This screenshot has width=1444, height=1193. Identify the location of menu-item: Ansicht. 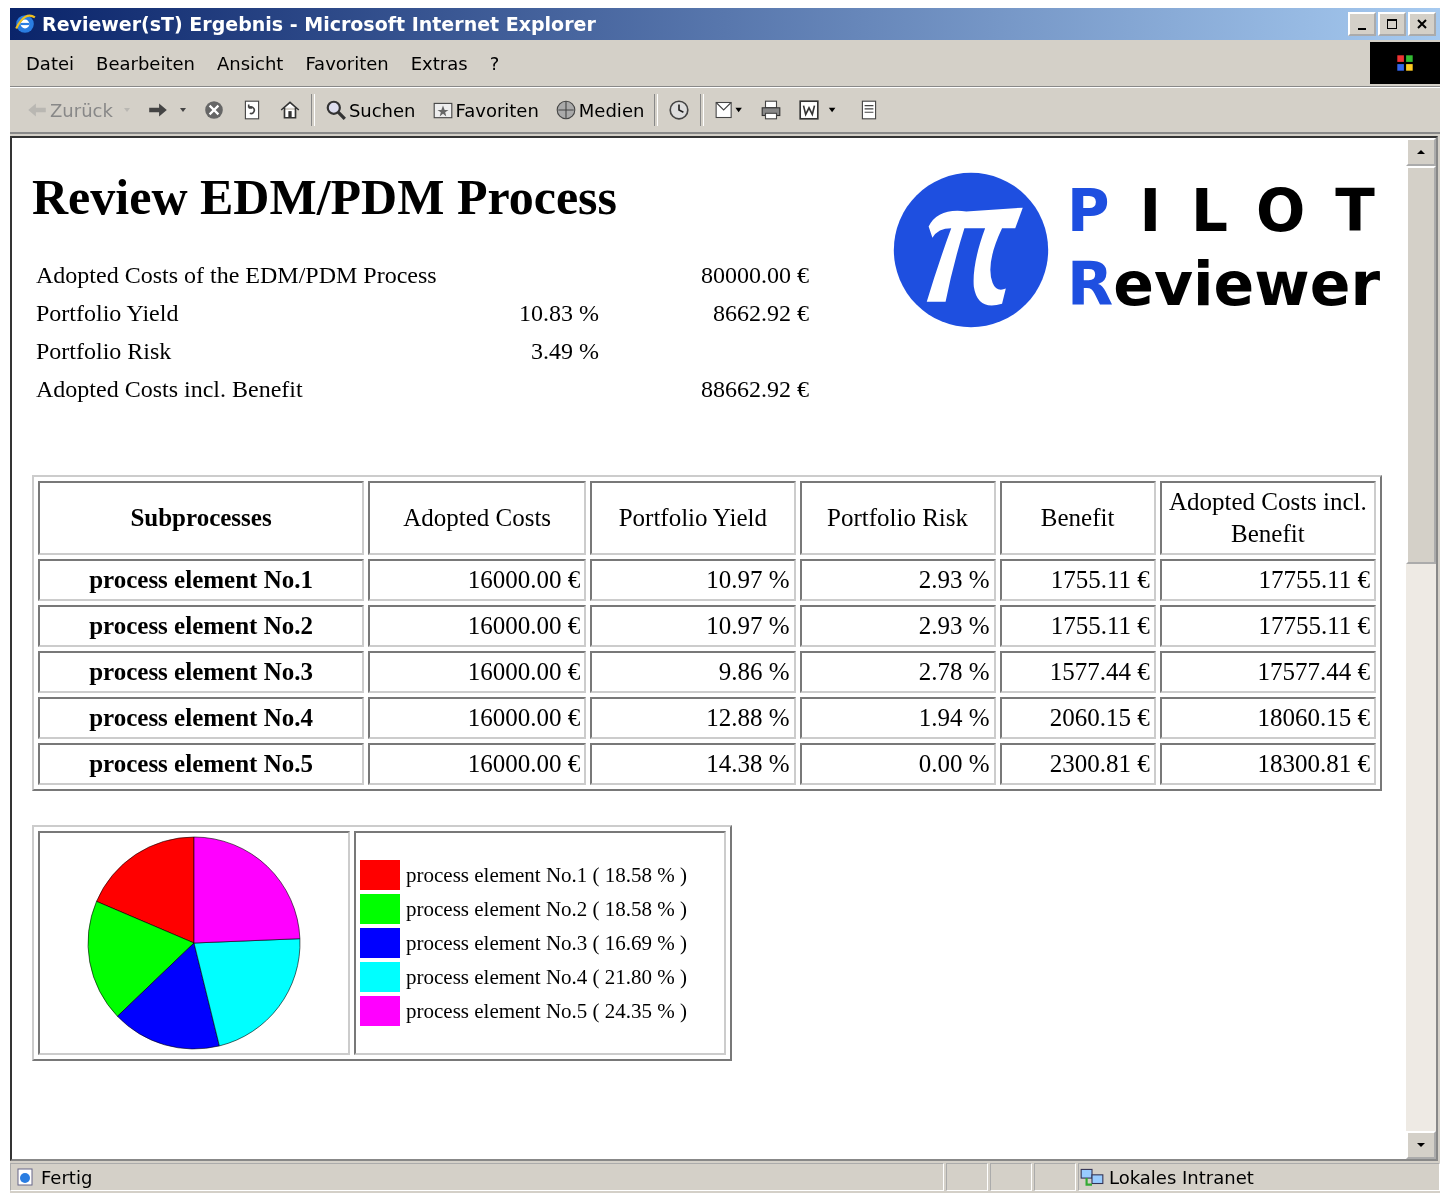
(253, 63).